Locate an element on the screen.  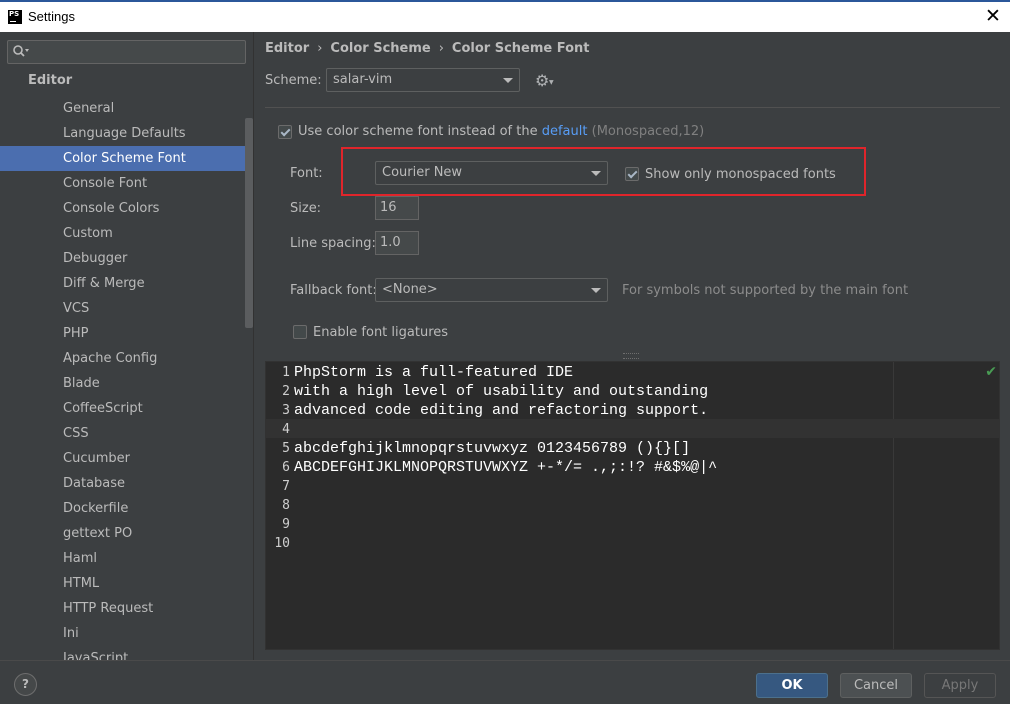
default-font-link: default is located at coordinates (565, 131).